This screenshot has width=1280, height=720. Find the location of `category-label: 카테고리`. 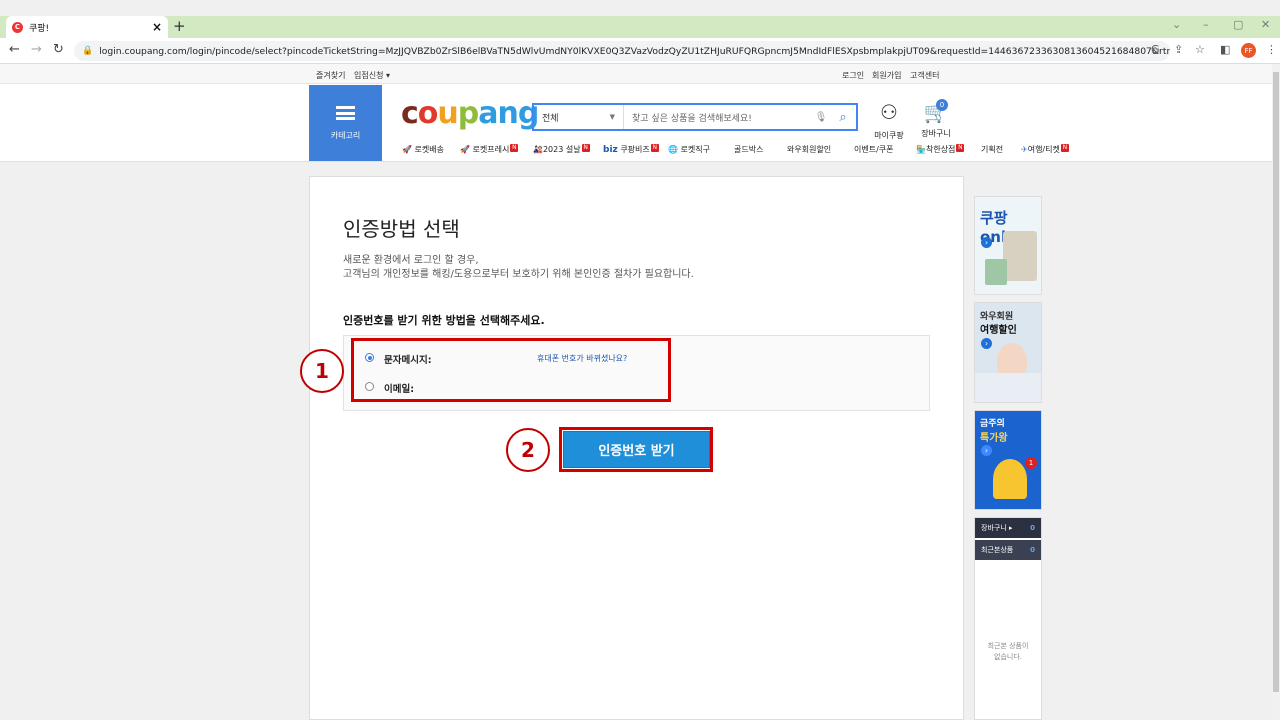

category-label: 카테고리 is located at coordinates (345, 135).